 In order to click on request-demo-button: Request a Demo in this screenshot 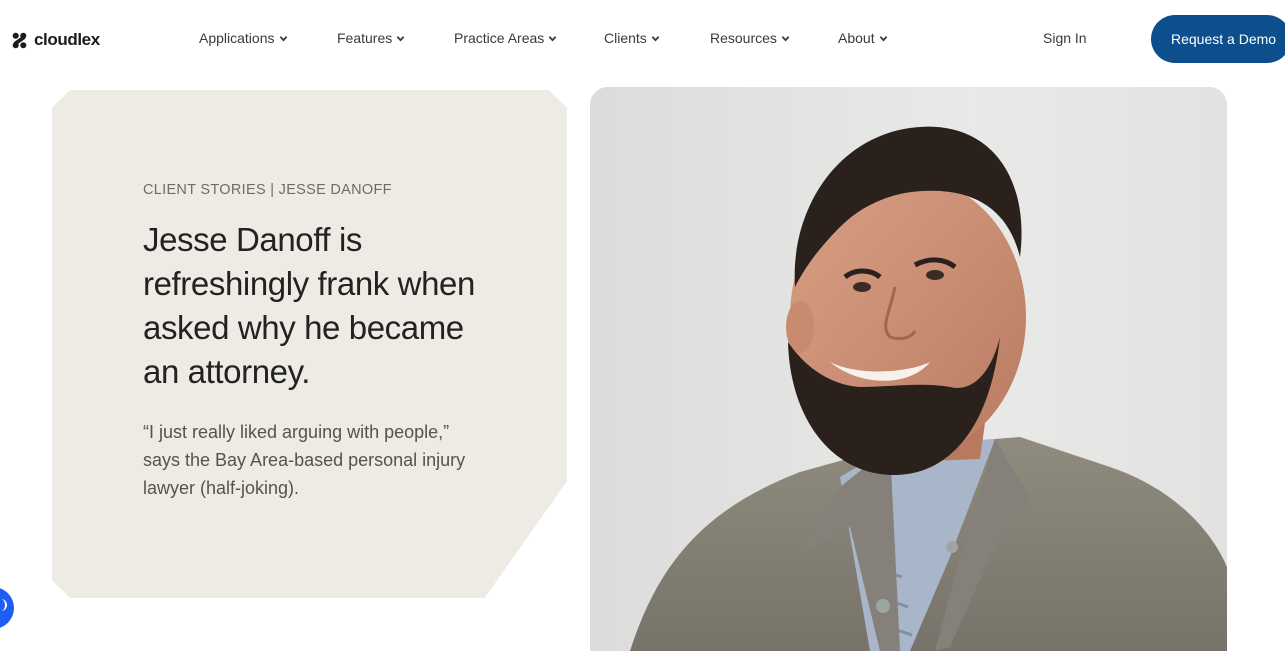, I will do `click(1218, 39)`.